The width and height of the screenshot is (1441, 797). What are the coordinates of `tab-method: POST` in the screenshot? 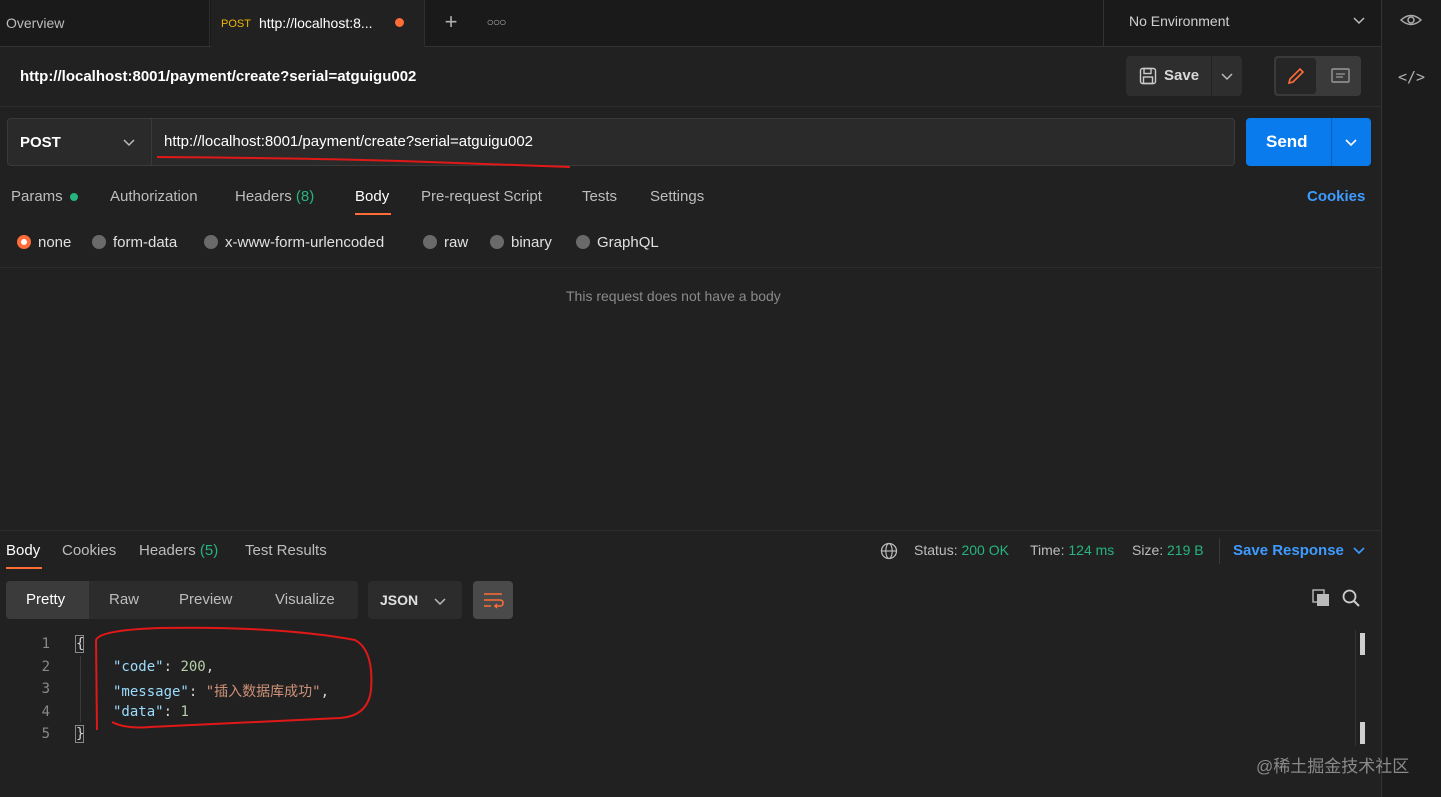 It's located at (236, 24).